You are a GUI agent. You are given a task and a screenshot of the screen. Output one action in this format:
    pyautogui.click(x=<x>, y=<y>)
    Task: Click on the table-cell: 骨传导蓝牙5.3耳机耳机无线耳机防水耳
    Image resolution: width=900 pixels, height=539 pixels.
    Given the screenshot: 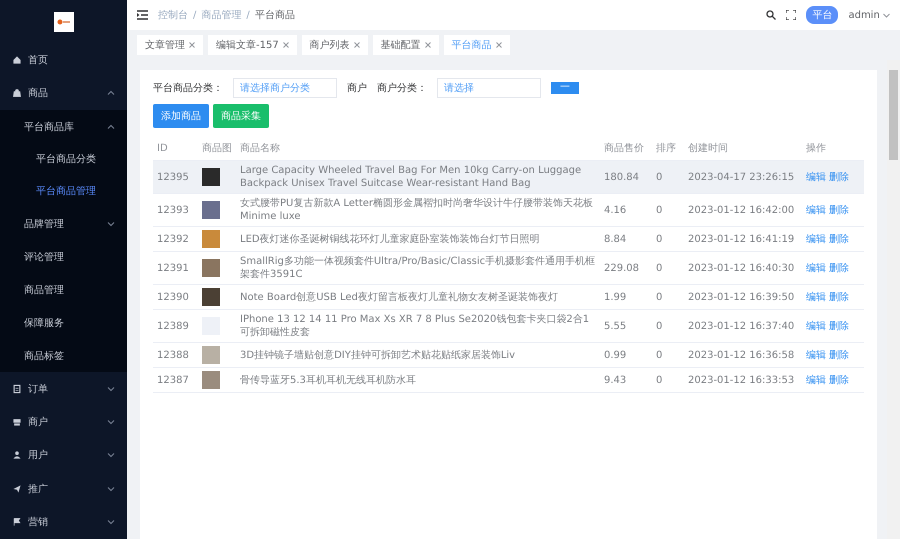 What is the action you would take?
    pyautogui.click(x=418, y=380)
    